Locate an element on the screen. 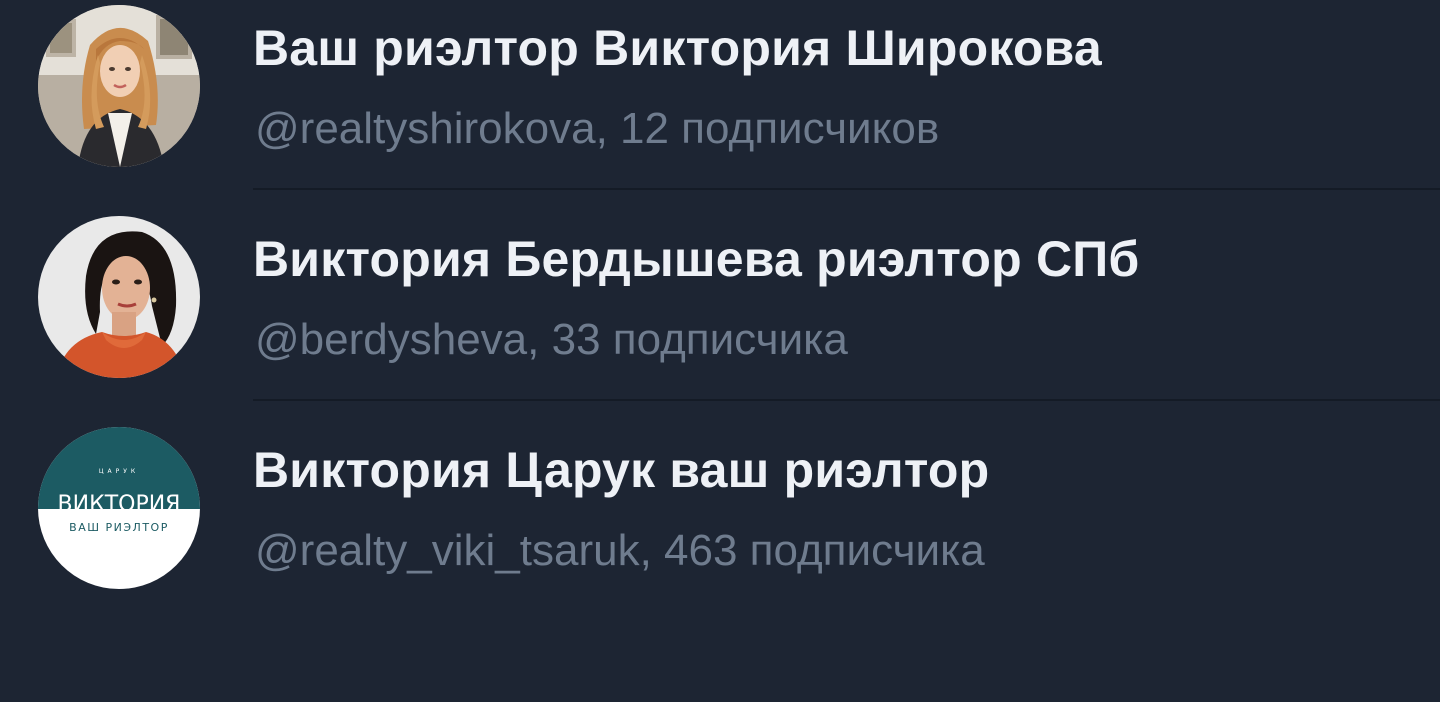  logo-bottom-text: ВАШ РИЭЛТОР is located at coordinates (119, 527).